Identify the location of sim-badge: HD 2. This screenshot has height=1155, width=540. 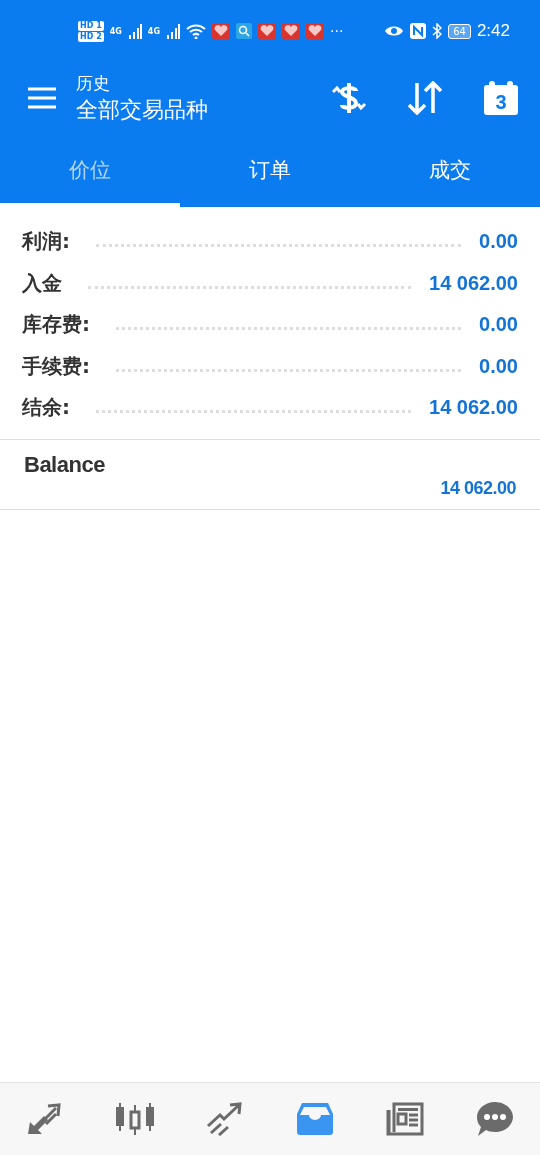
(91, 36).